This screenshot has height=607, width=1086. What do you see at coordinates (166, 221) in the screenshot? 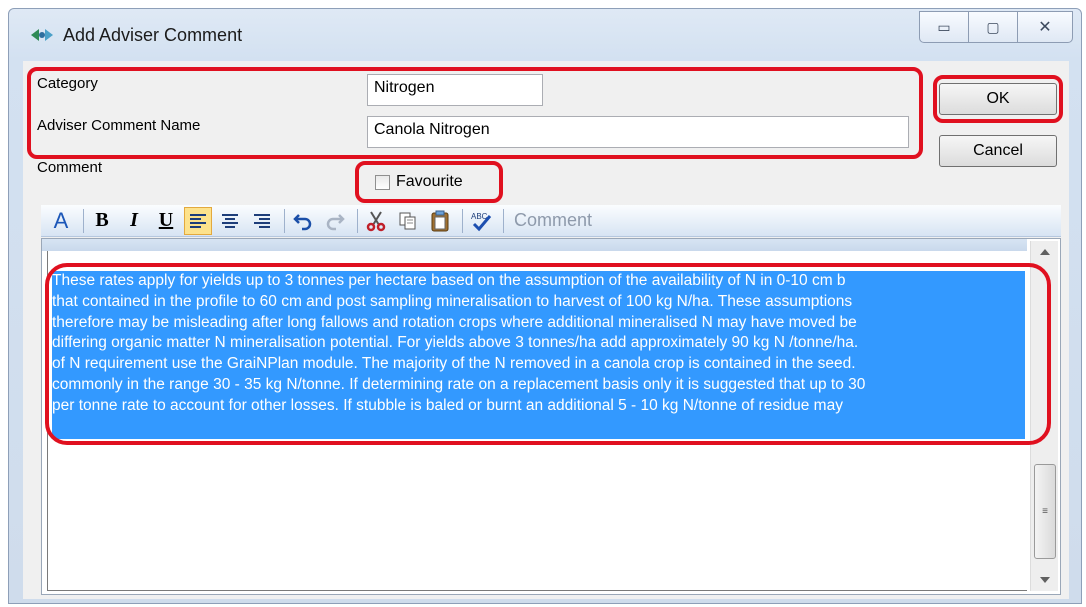
I see `underline-icon: U` at bounding box center [166, 221].